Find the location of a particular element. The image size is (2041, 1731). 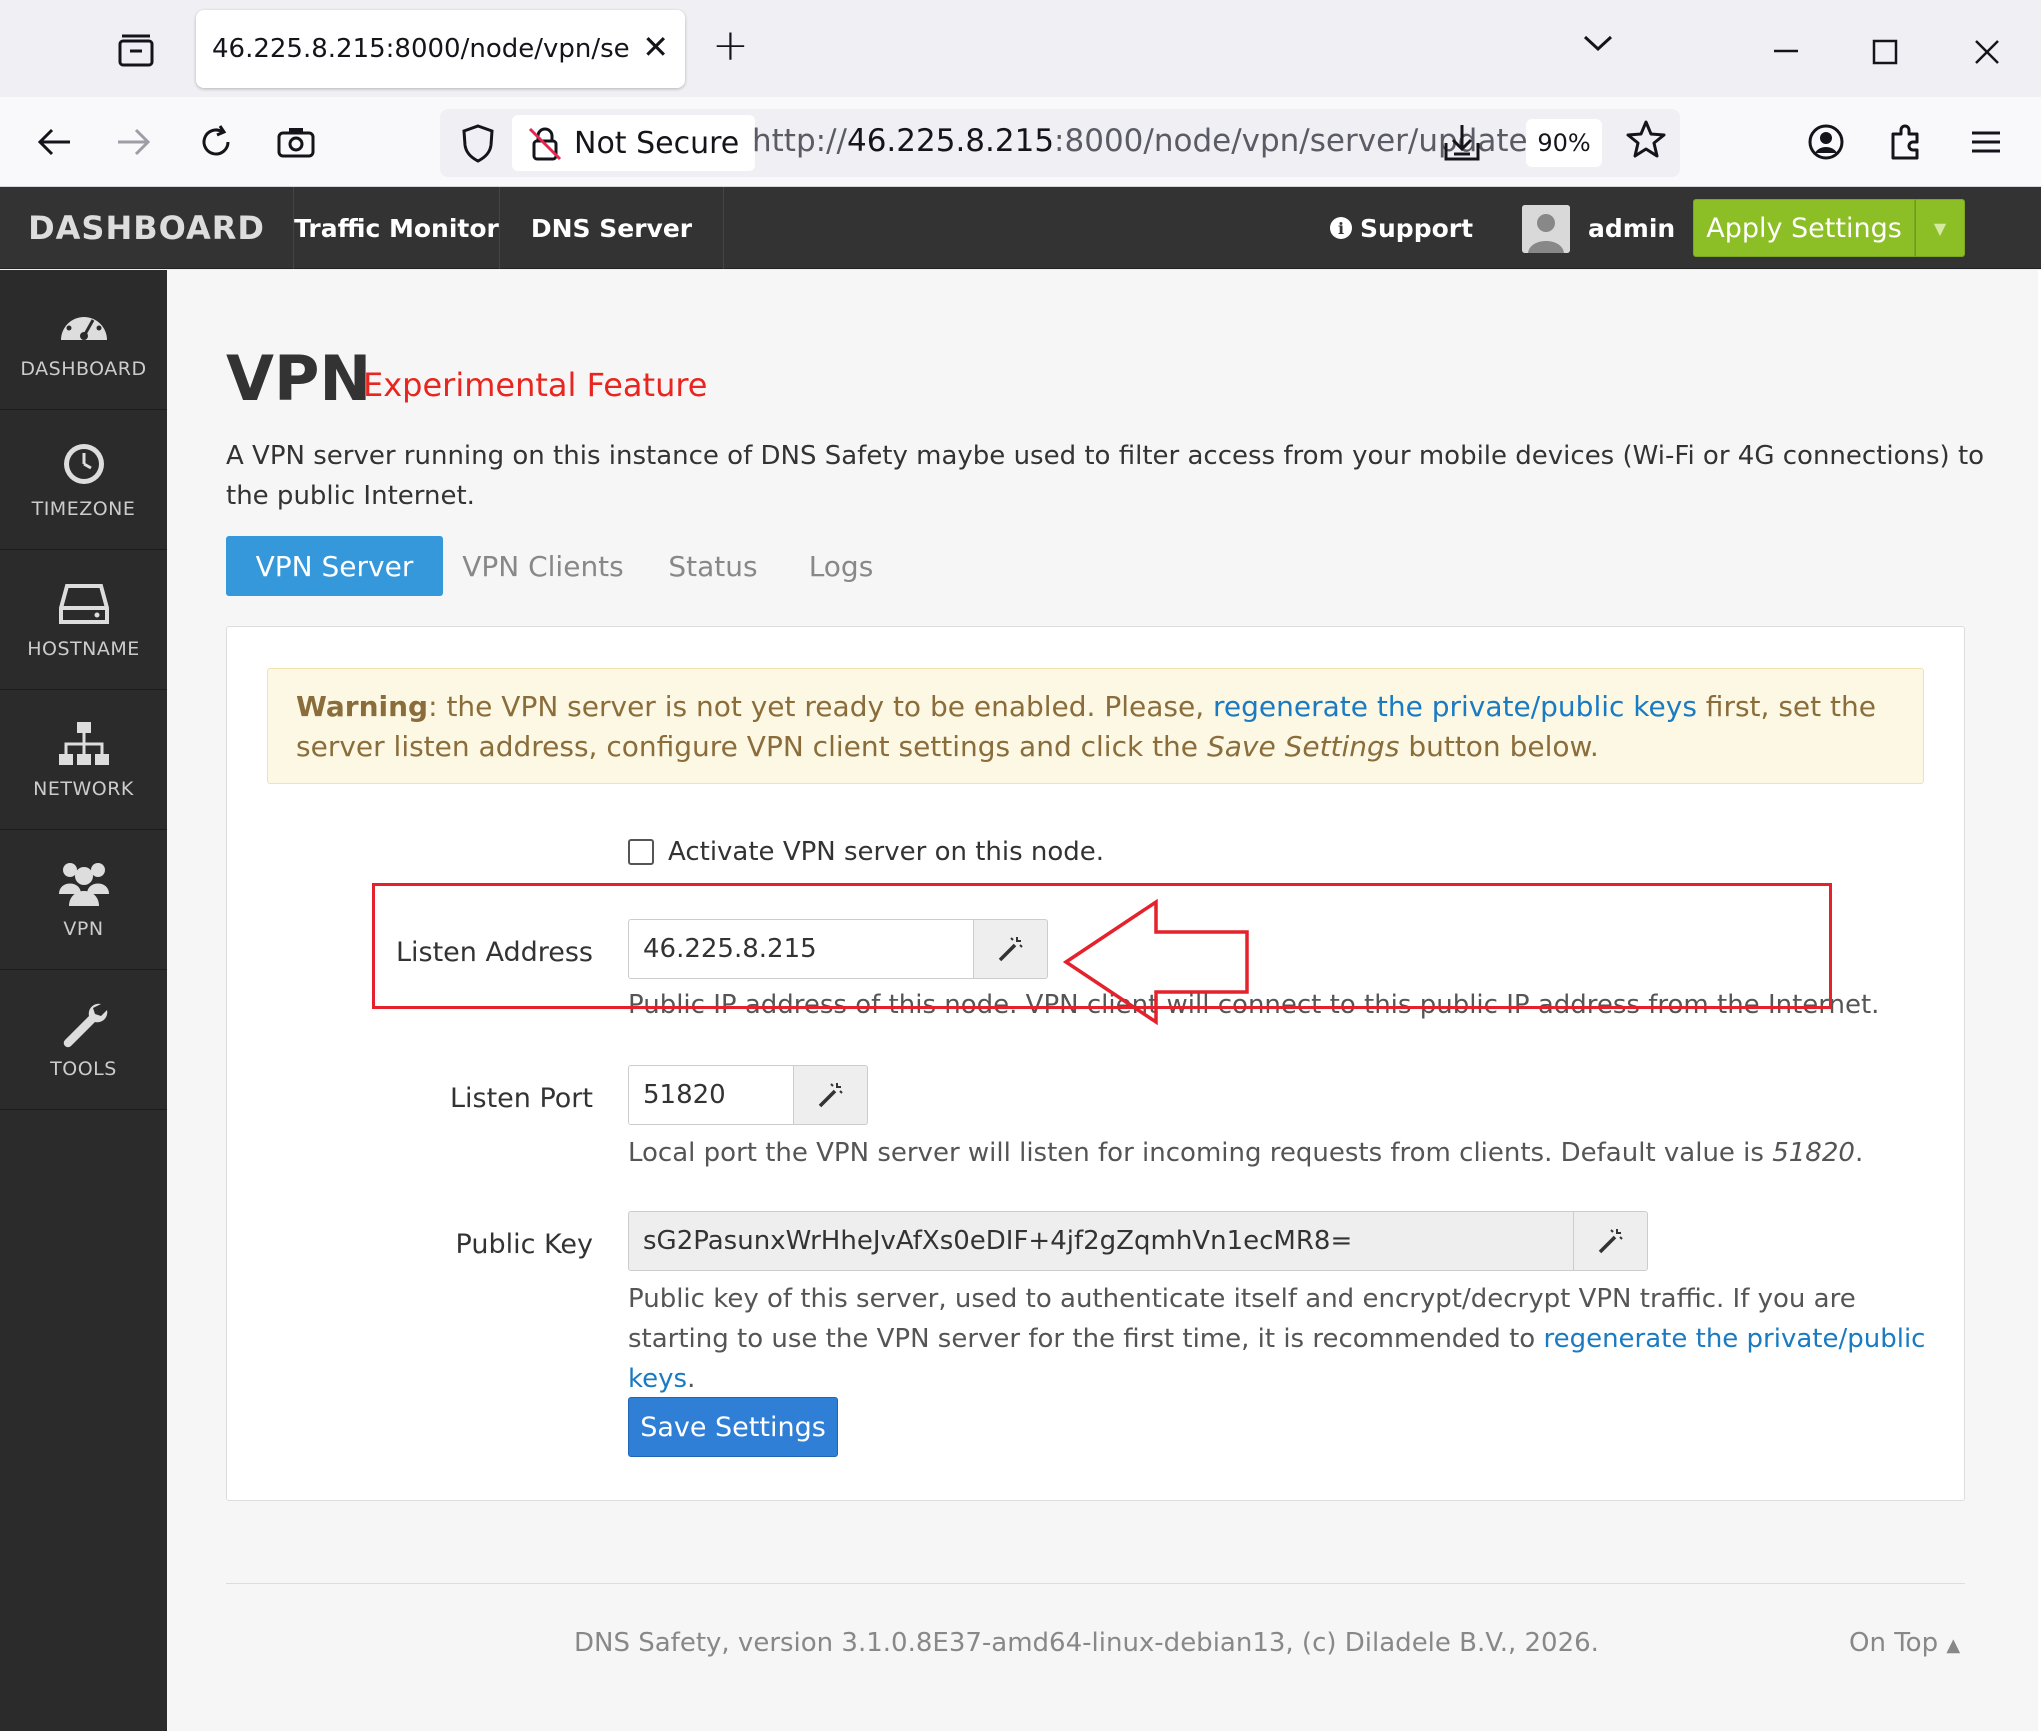

screenshot-camera-icon is located at coordinates (296, 142).